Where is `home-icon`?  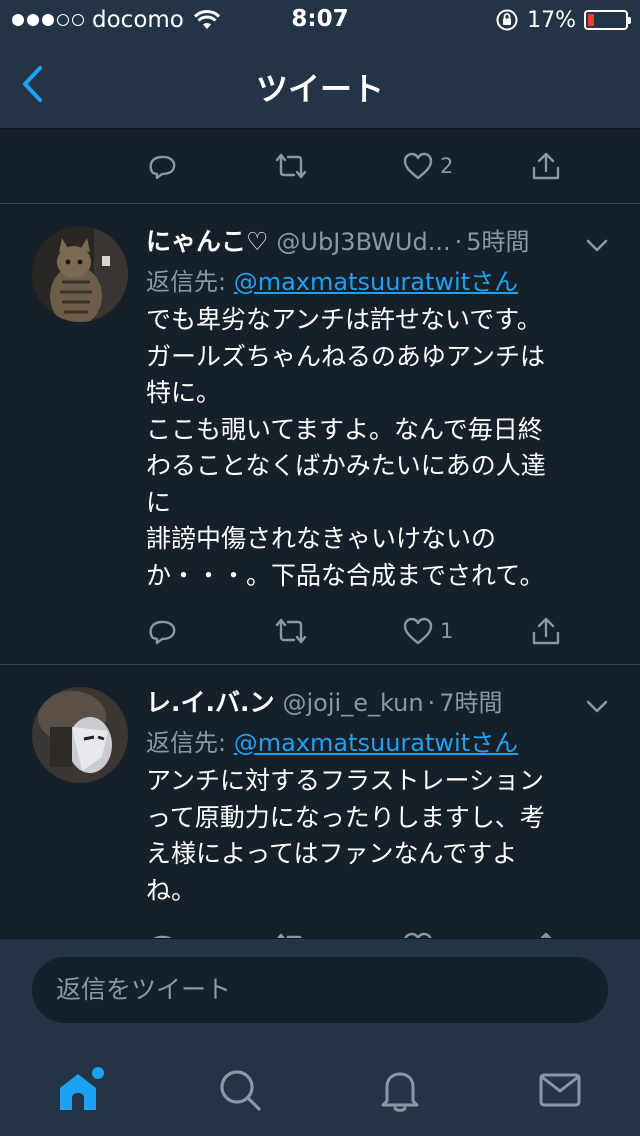 home-icon is located at coordinates (82, 1088).